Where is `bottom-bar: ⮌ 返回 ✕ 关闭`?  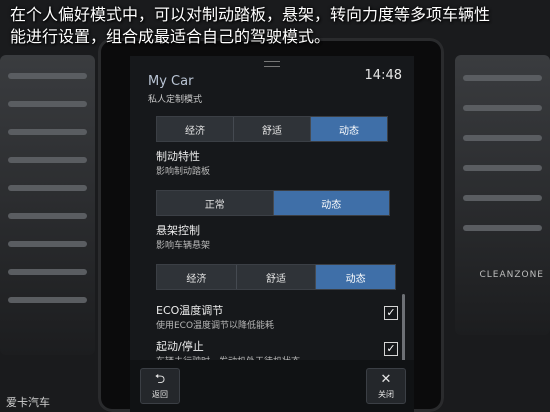 bottom-bar: ⮌ 返回 ✕ 关闭 is located at coordinates (272, 386).